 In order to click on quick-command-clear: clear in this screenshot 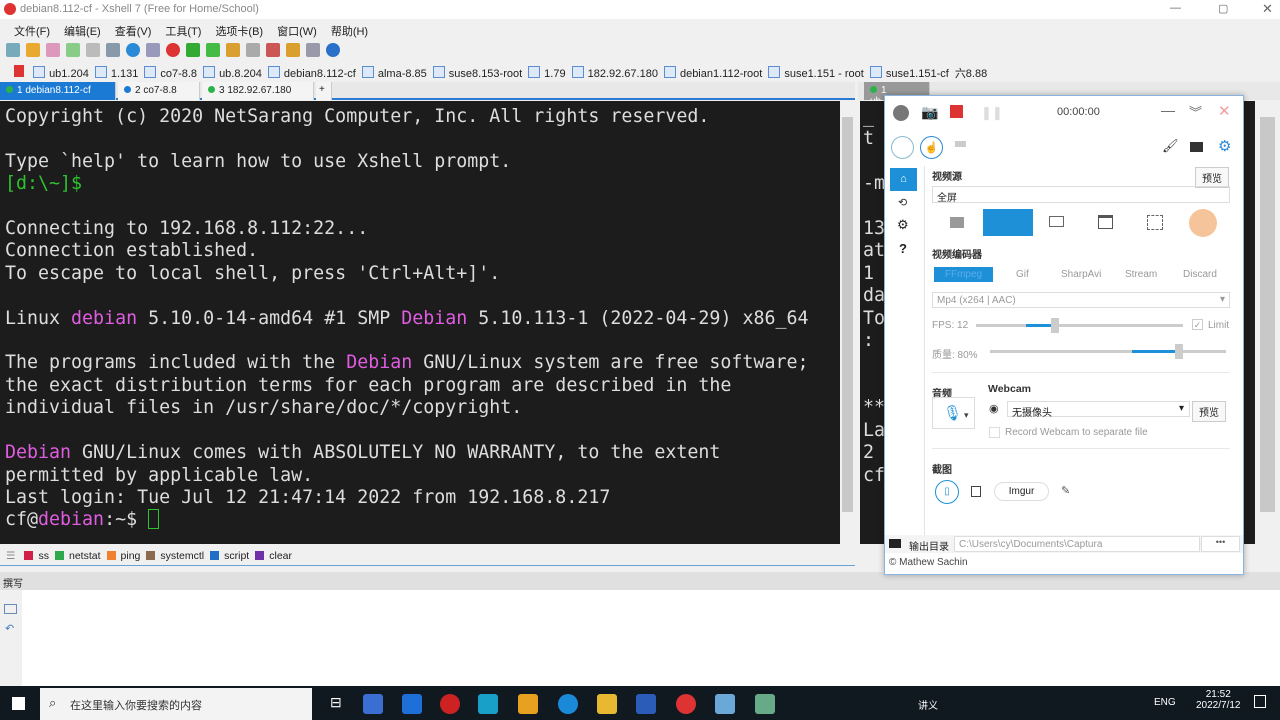, I will do `click(273, 556)`.